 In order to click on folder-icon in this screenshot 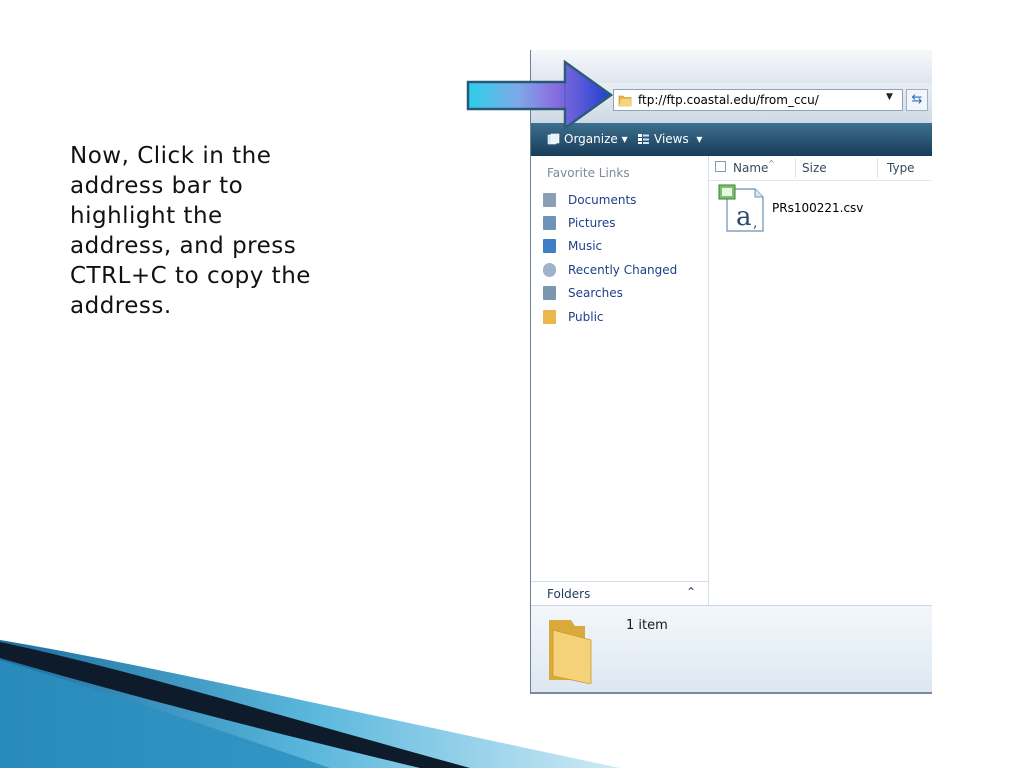, I will do `click(625, 101)`.